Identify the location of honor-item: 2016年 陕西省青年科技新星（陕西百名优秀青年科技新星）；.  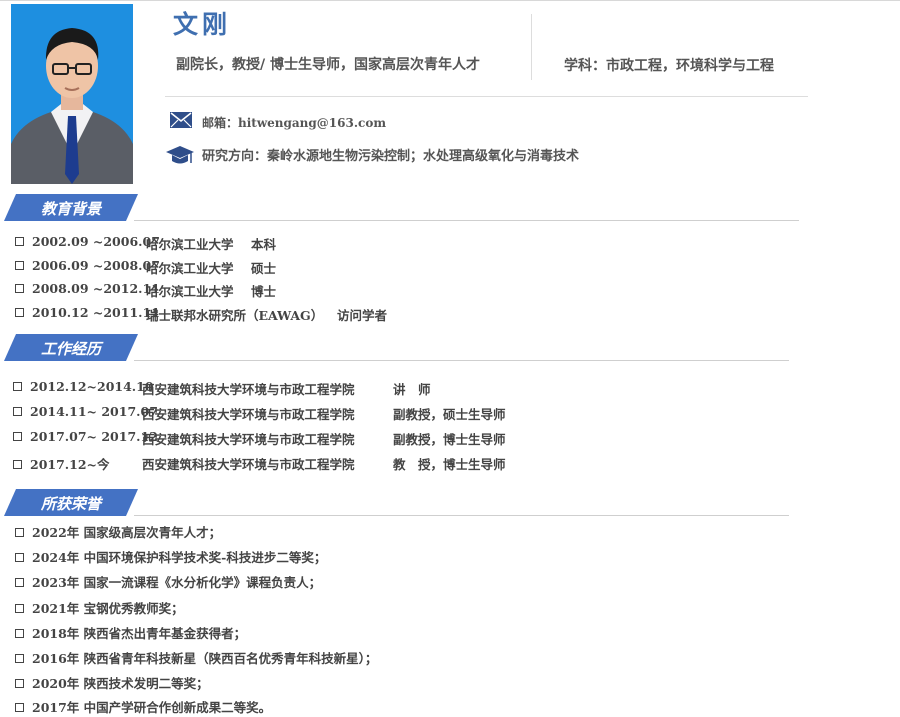
(196, 657).